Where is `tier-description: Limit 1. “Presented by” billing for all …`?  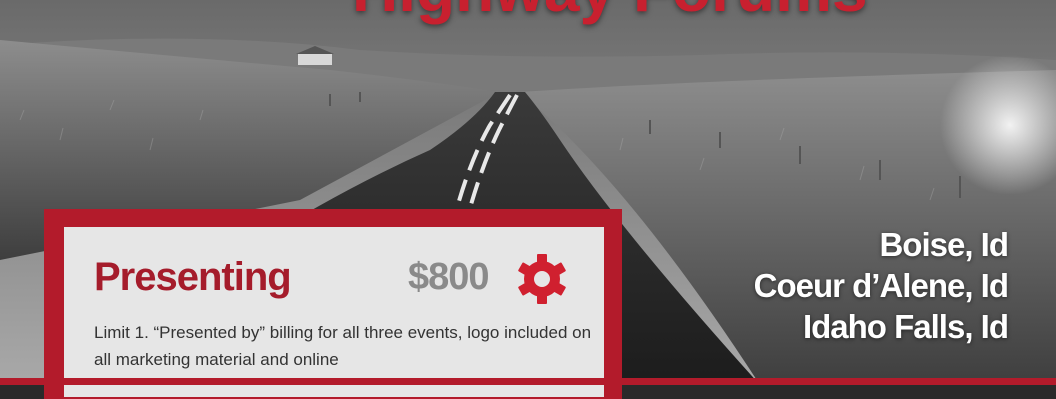 tier-description: Limit 1. “Presented by” billing for all … is located at coordinates (343, 346).